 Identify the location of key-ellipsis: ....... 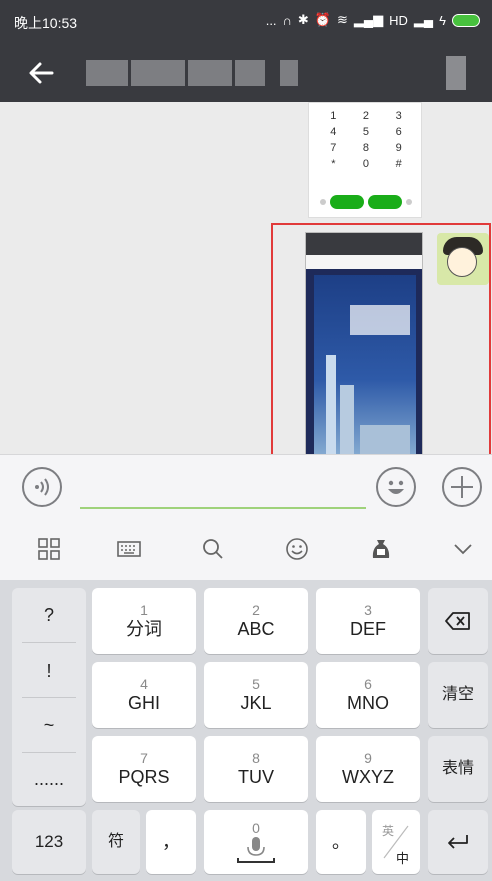
(49, 779).